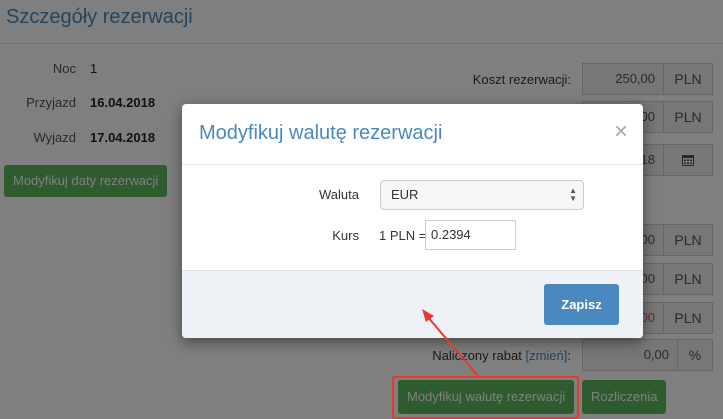 Image resolution: width=723 pixels, height=419 pixels. Describe the element at coordinates (581, 304) in the screenshot. I see `save-button: Zapisz` at that location.